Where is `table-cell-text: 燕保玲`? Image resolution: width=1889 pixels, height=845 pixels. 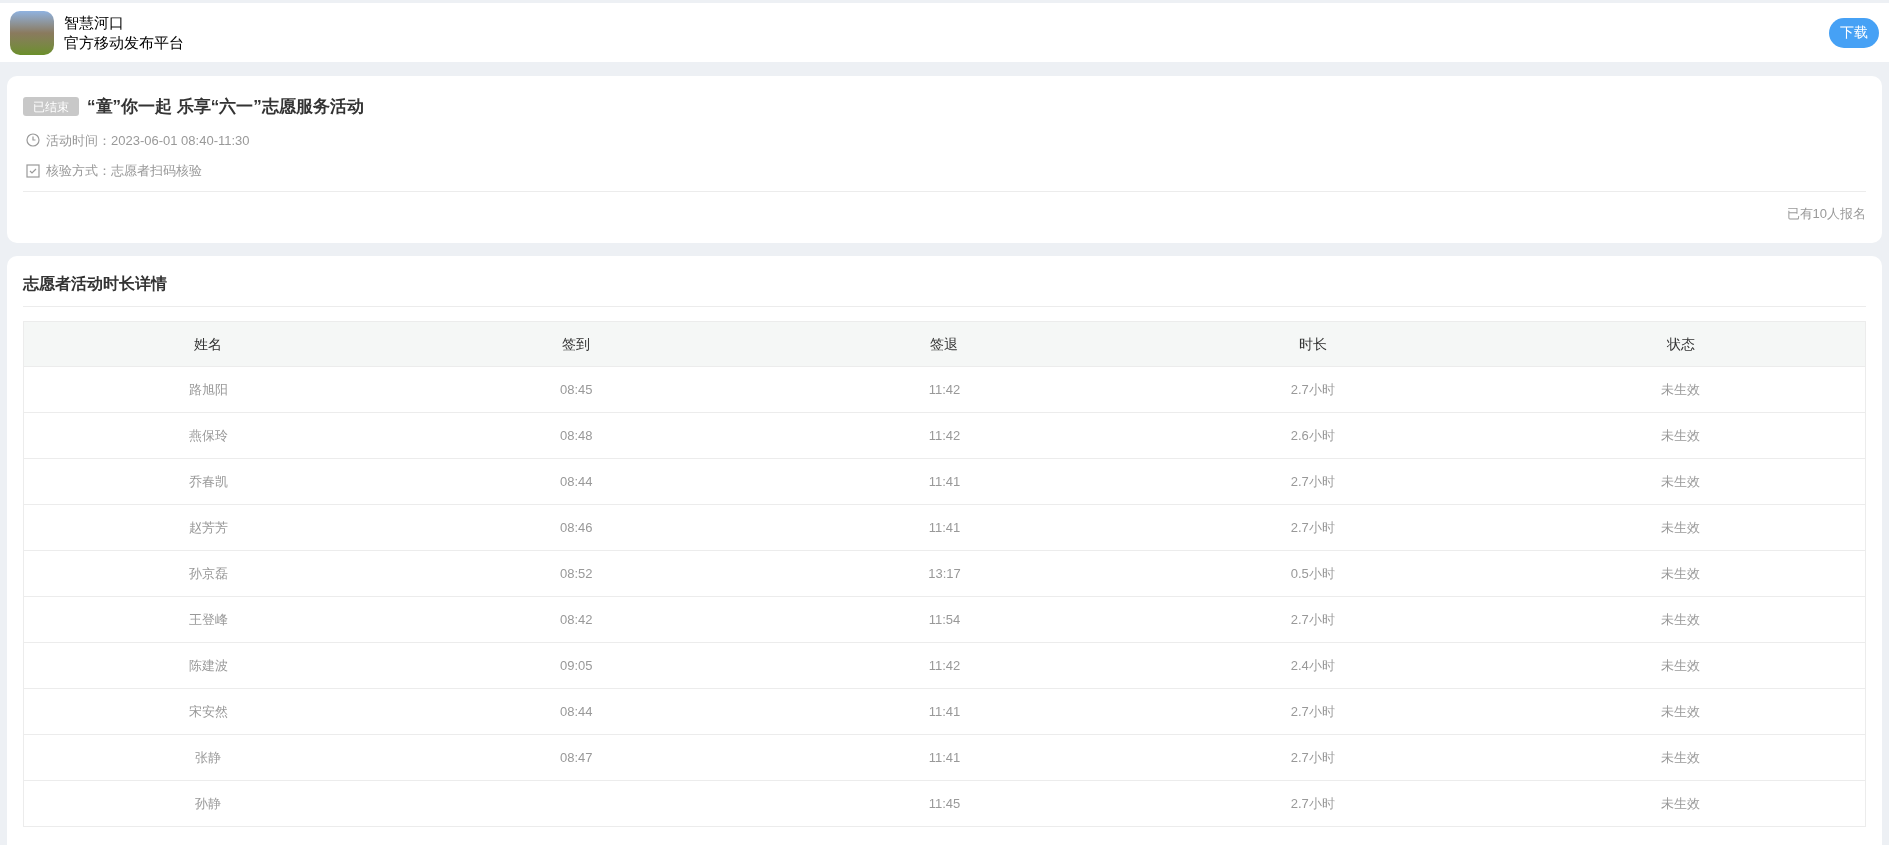 table-cell-text: 燕保玲 is located at coordinates (208, 435).